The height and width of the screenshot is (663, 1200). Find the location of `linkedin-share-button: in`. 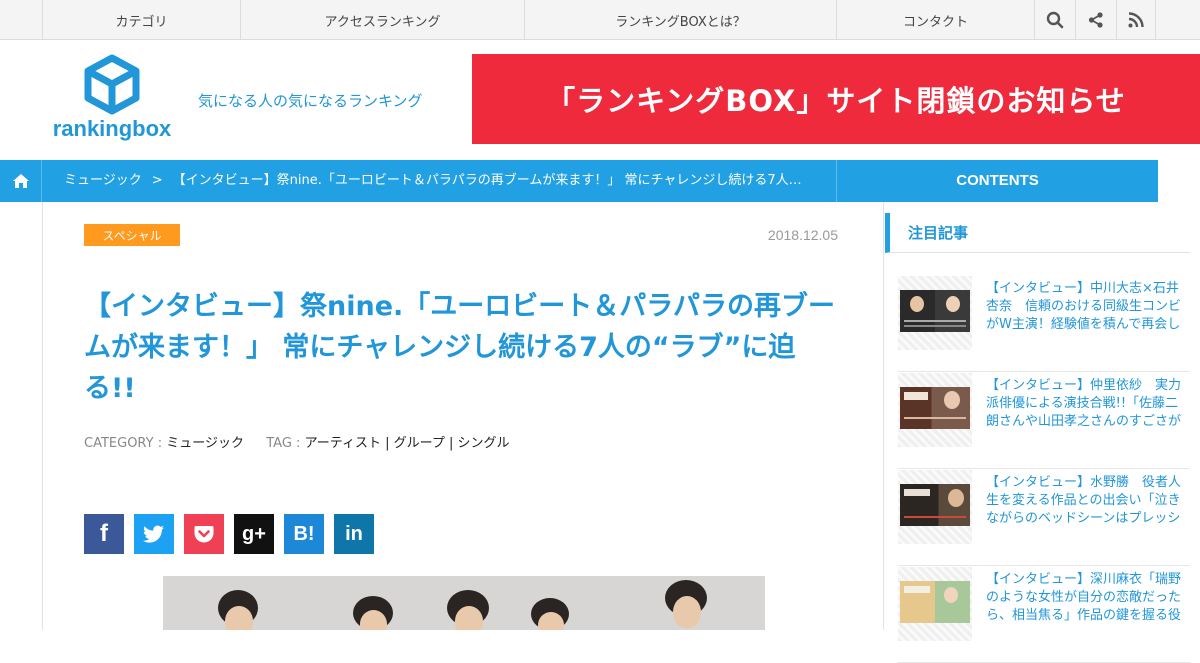

linkedin-share-button: in is located at coordinates (354, 534).